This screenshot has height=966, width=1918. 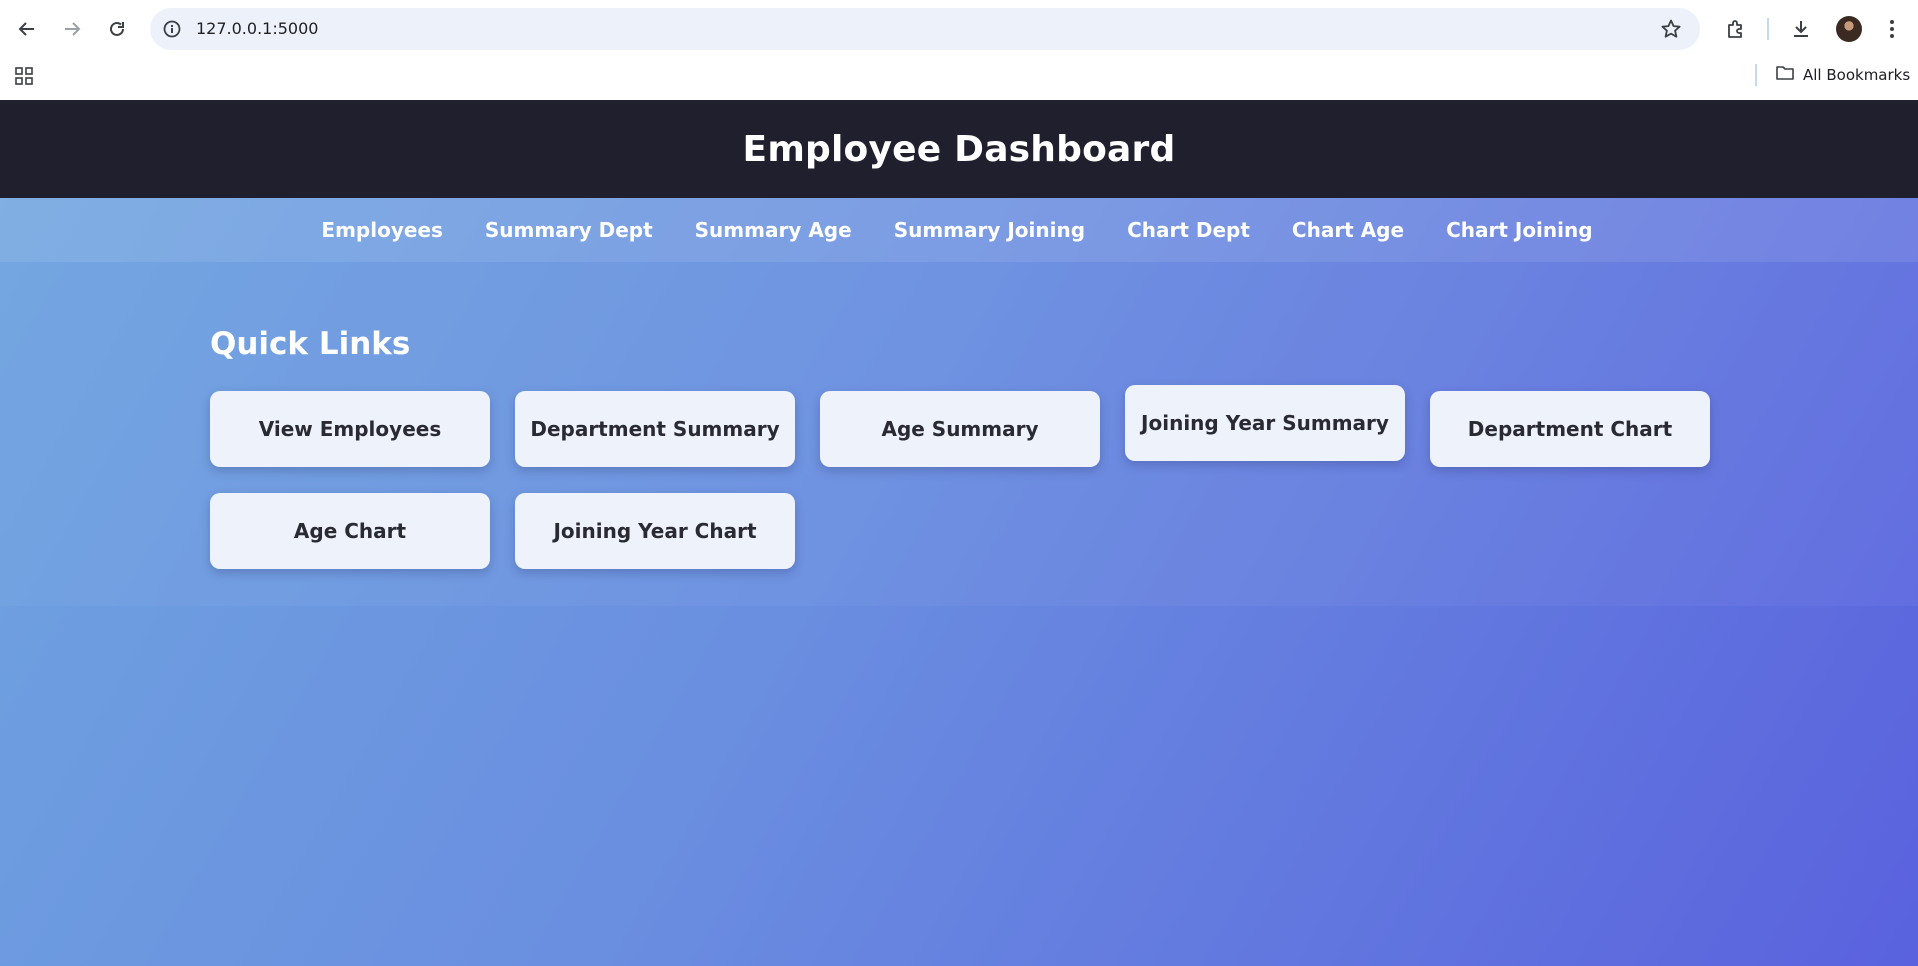 What do you see at coordinates (1801, 29) in the screenshot?
I see `download-icon` at bounding box center [1801, 29].